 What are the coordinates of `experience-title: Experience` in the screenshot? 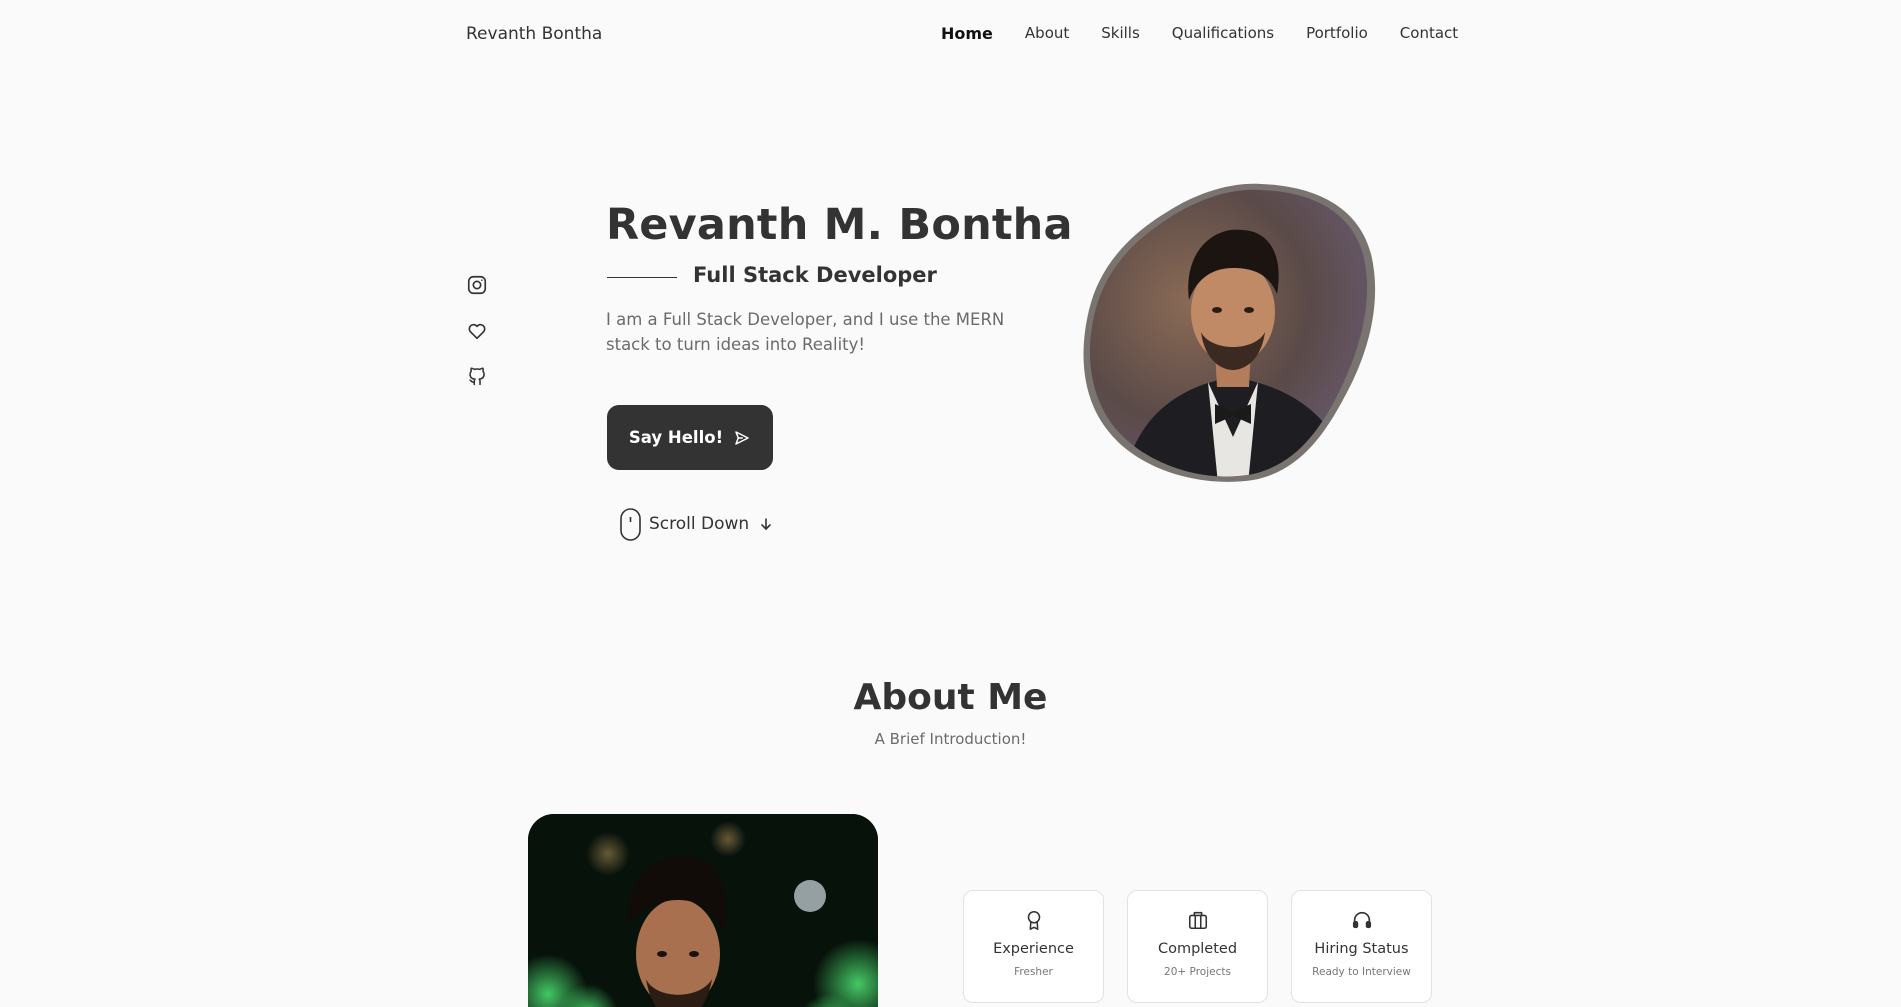 It's located at (1033, 949).